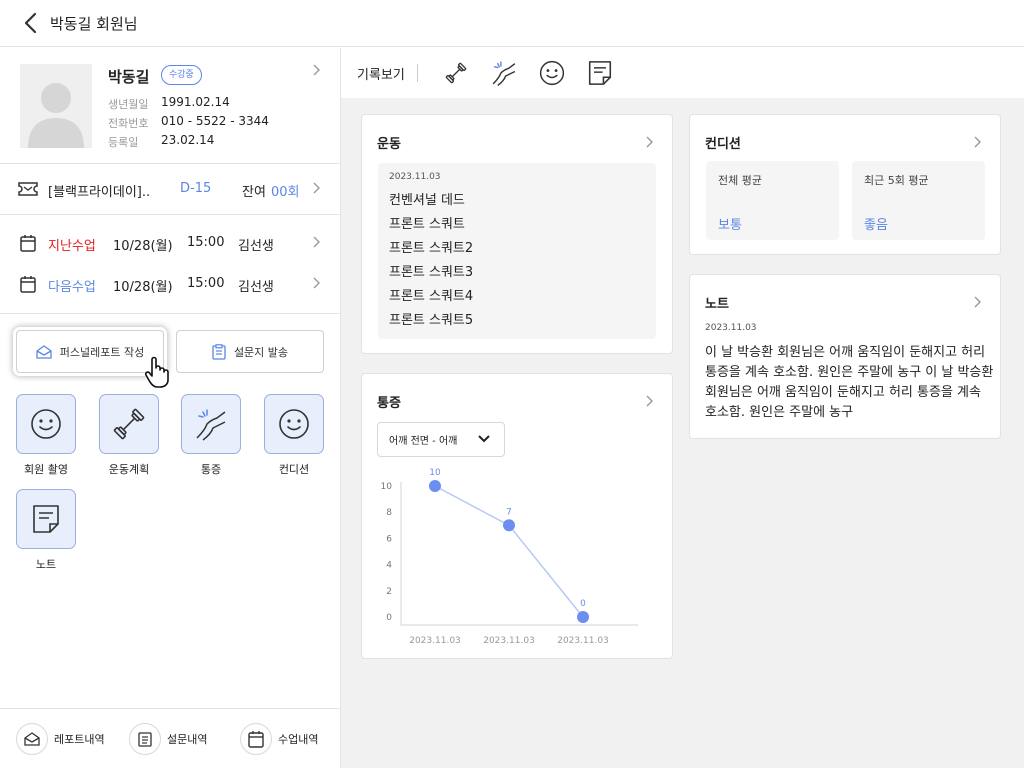 The image size is (1024, 768). Describe the element at coordinates (30, 23) in the screenshot. I see `back-button` at that location.